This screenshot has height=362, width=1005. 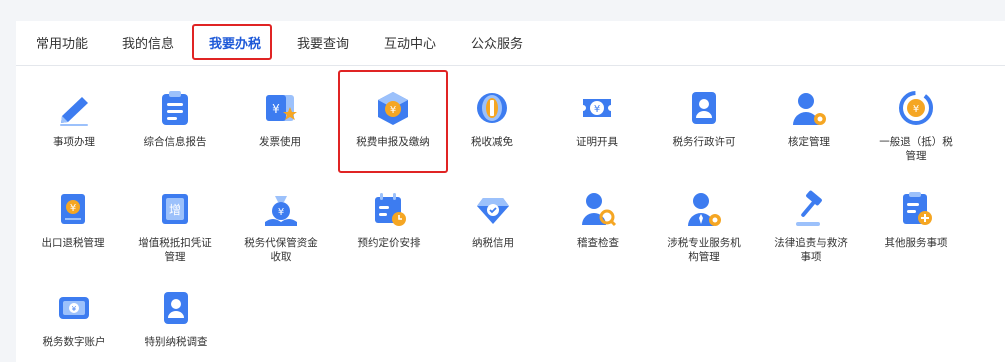 I want to click on report-icon, so click(x=175, y=108).